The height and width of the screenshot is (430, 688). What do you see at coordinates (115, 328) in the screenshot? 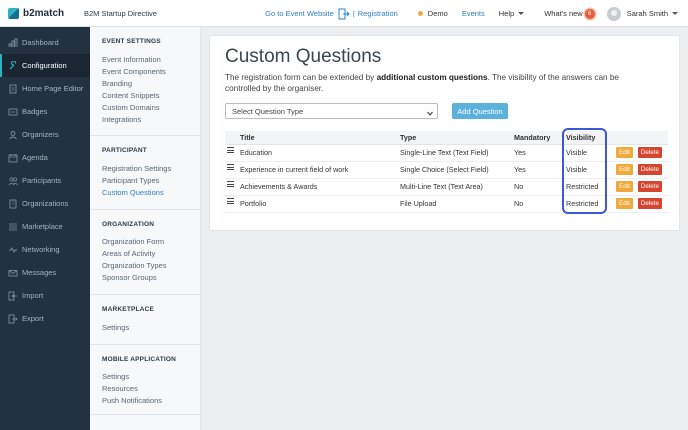
I see `submenu-item-marketplace-settings: Settings` at bounding box center [115, 328].